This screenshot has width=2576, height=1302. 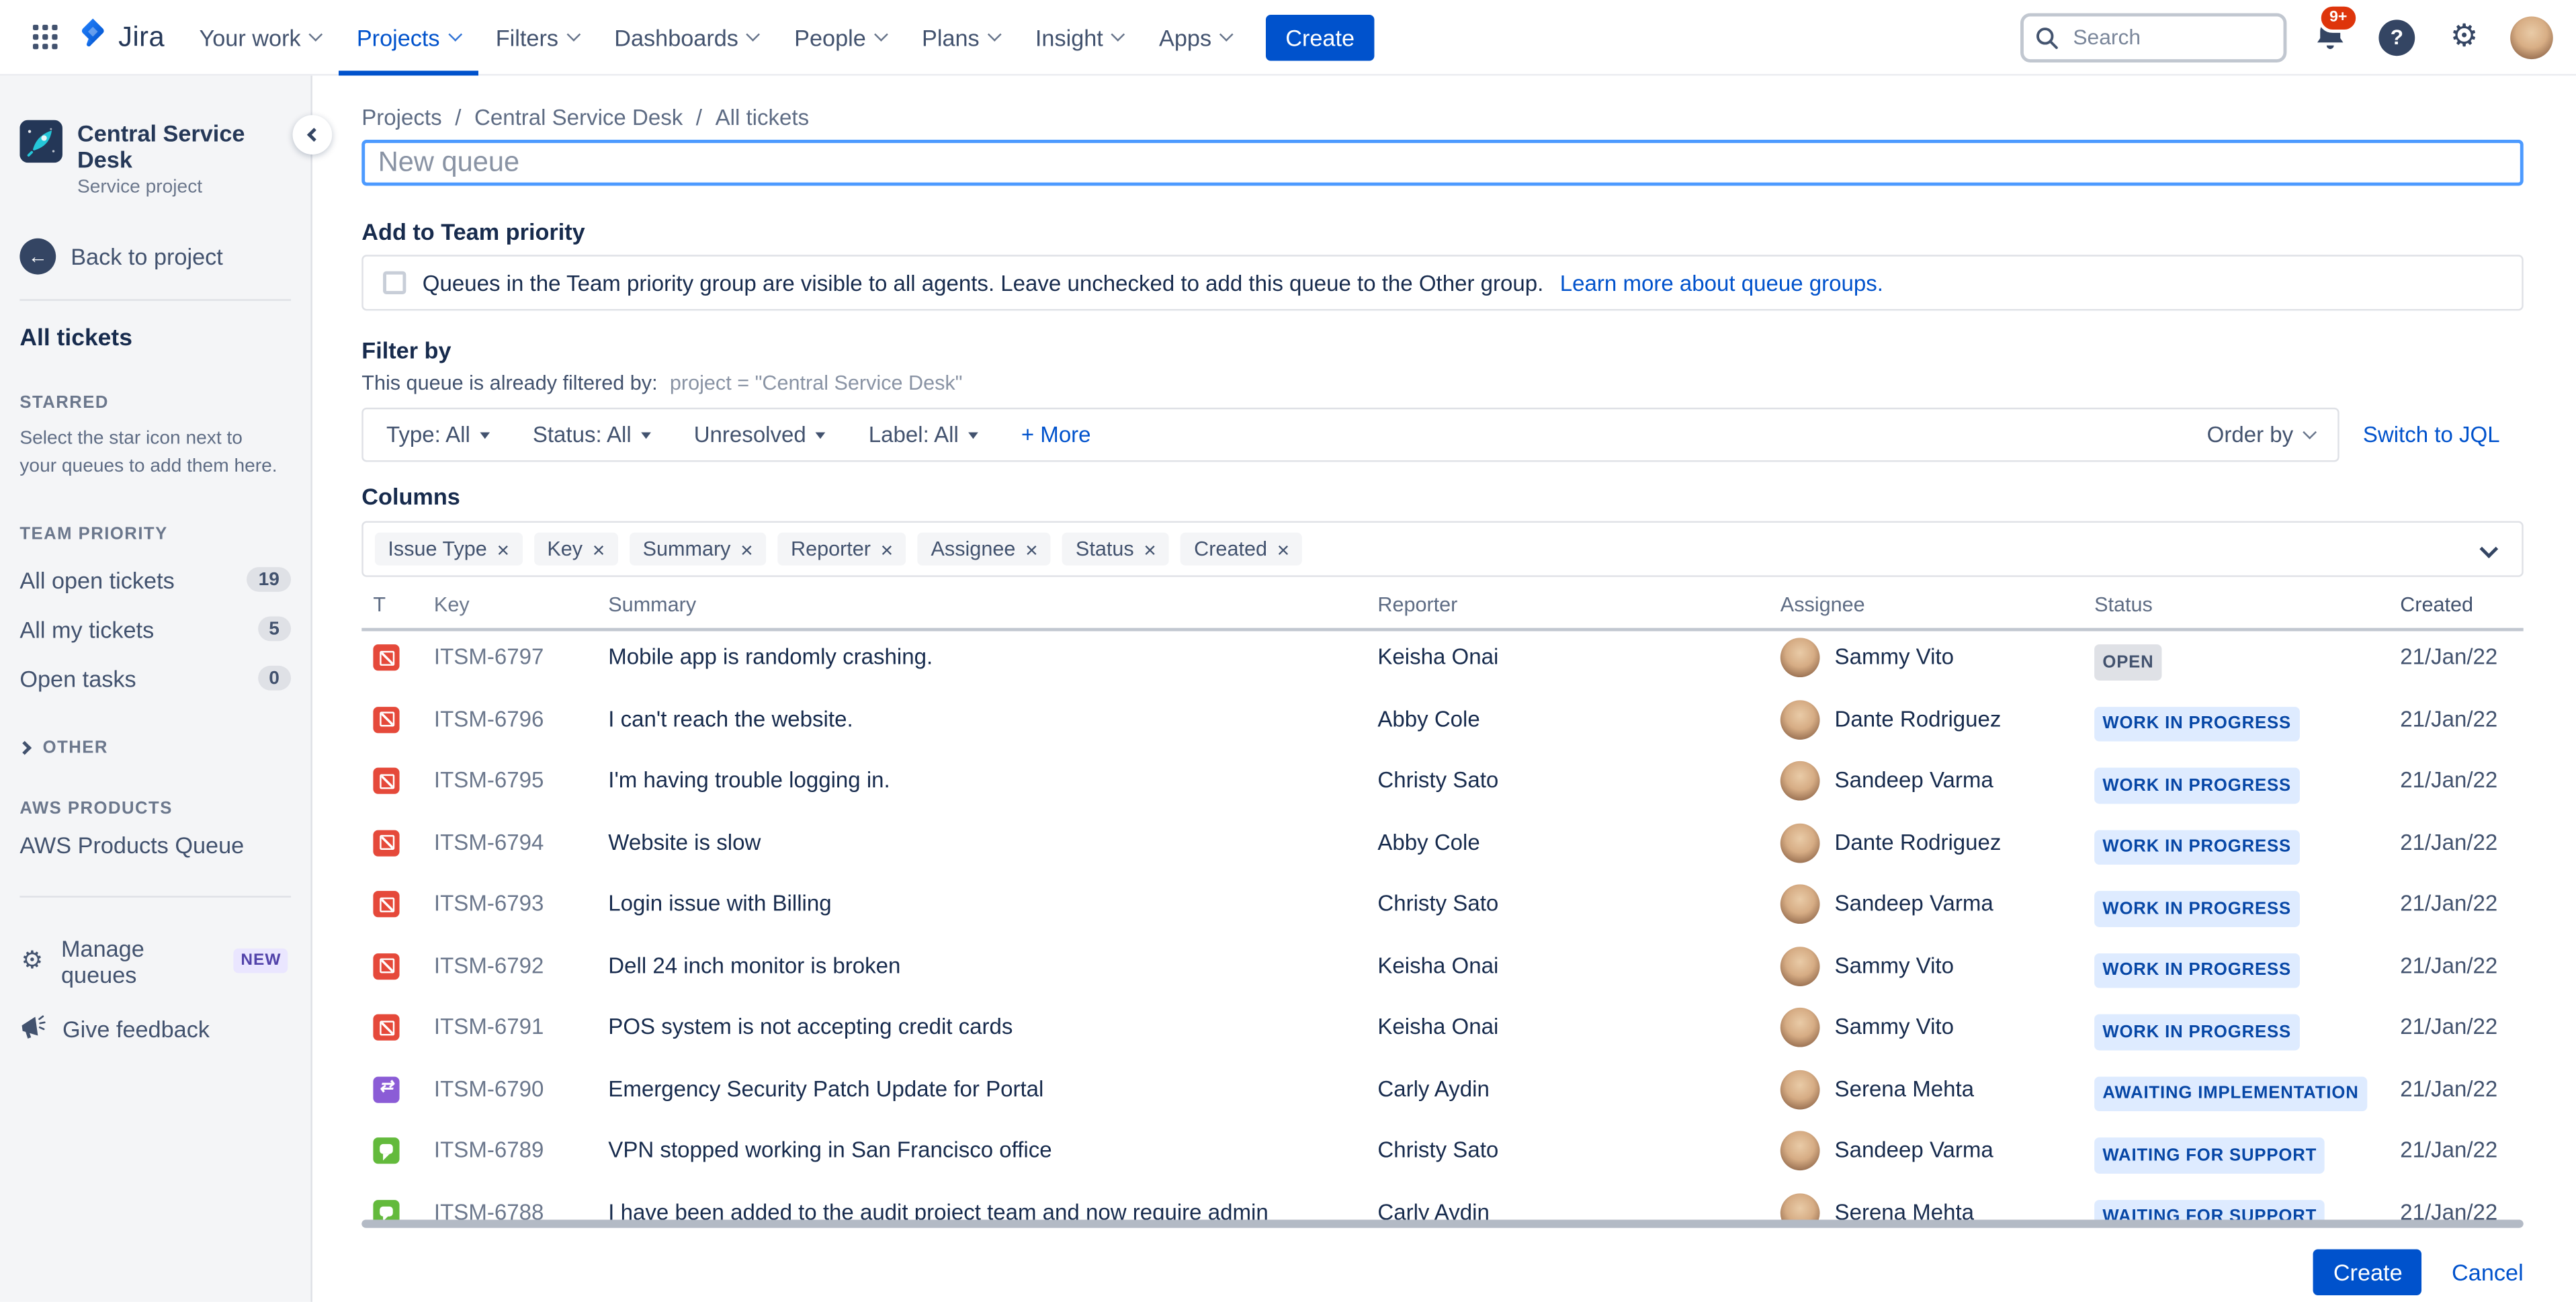 What do you see at coordinates (155, 961) in the screenshot?
I see `manage-queues-item: ⚙ Manage queues NEW` at bounding box center [155, 961].